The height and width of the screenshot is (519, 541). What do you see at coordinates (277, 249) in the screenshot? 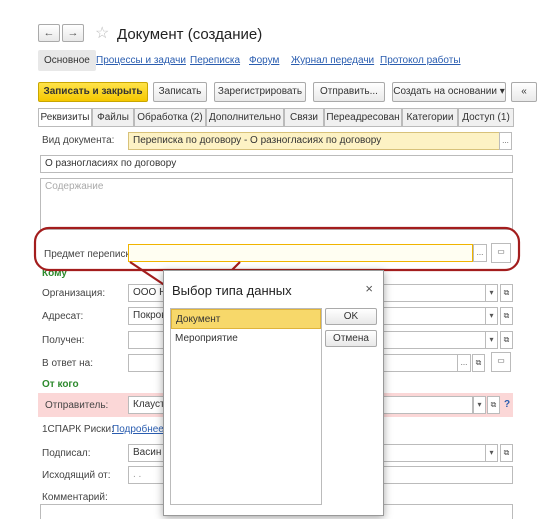
I see `annotation-ellipse` at bounding box center [277, 249].